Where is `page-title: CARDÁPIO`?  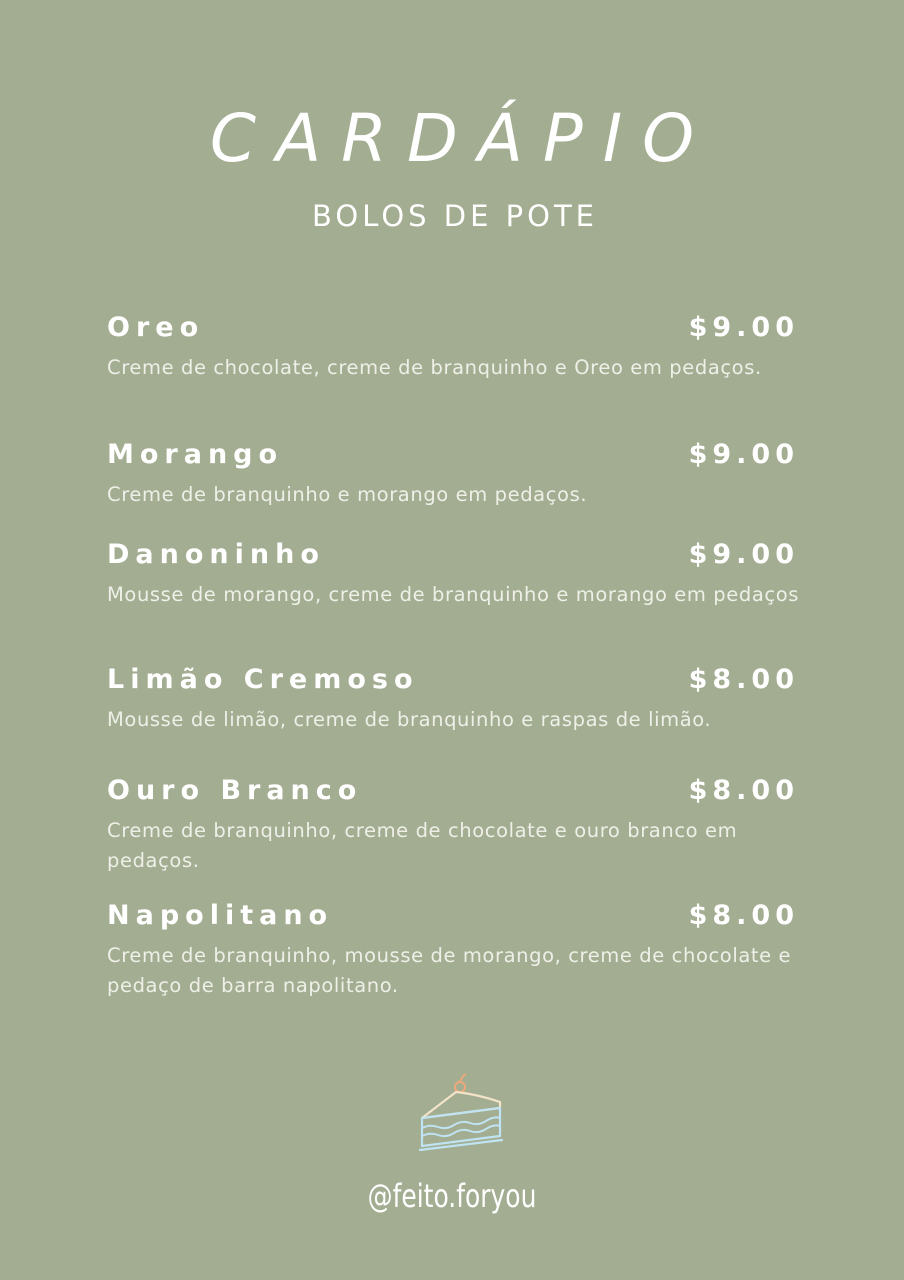
page-title: CARDÁPIO is located at coordinates (462, 138).